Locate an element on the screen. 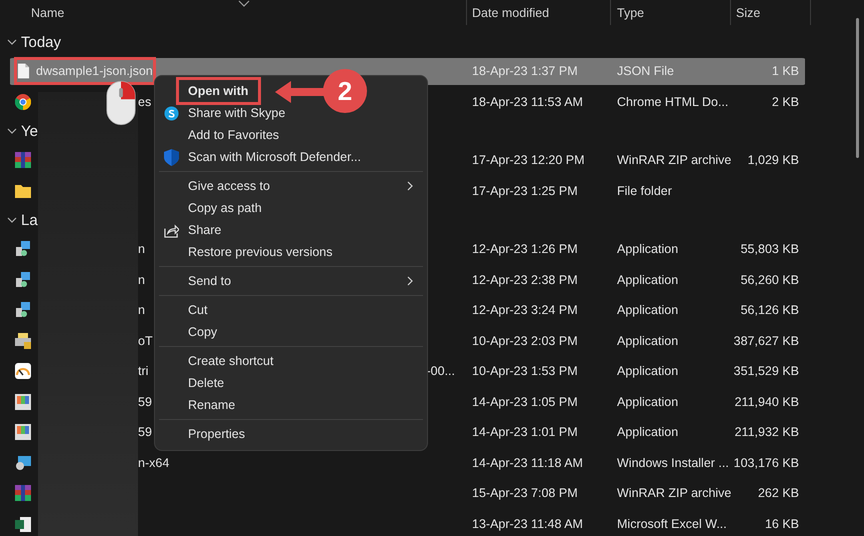  size-cell: 56,260 KB is located at coordinates (769, 279).